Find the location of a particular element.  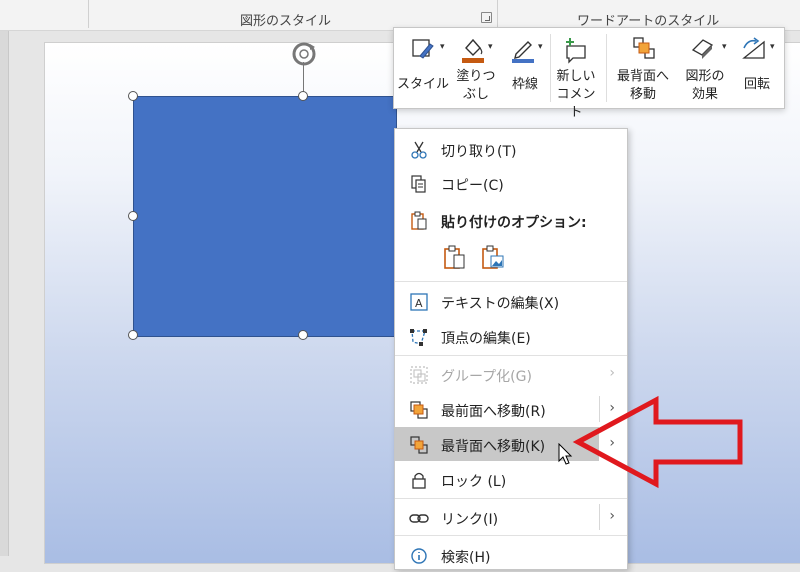

rotate-icon is located at coordinates (753, 48).